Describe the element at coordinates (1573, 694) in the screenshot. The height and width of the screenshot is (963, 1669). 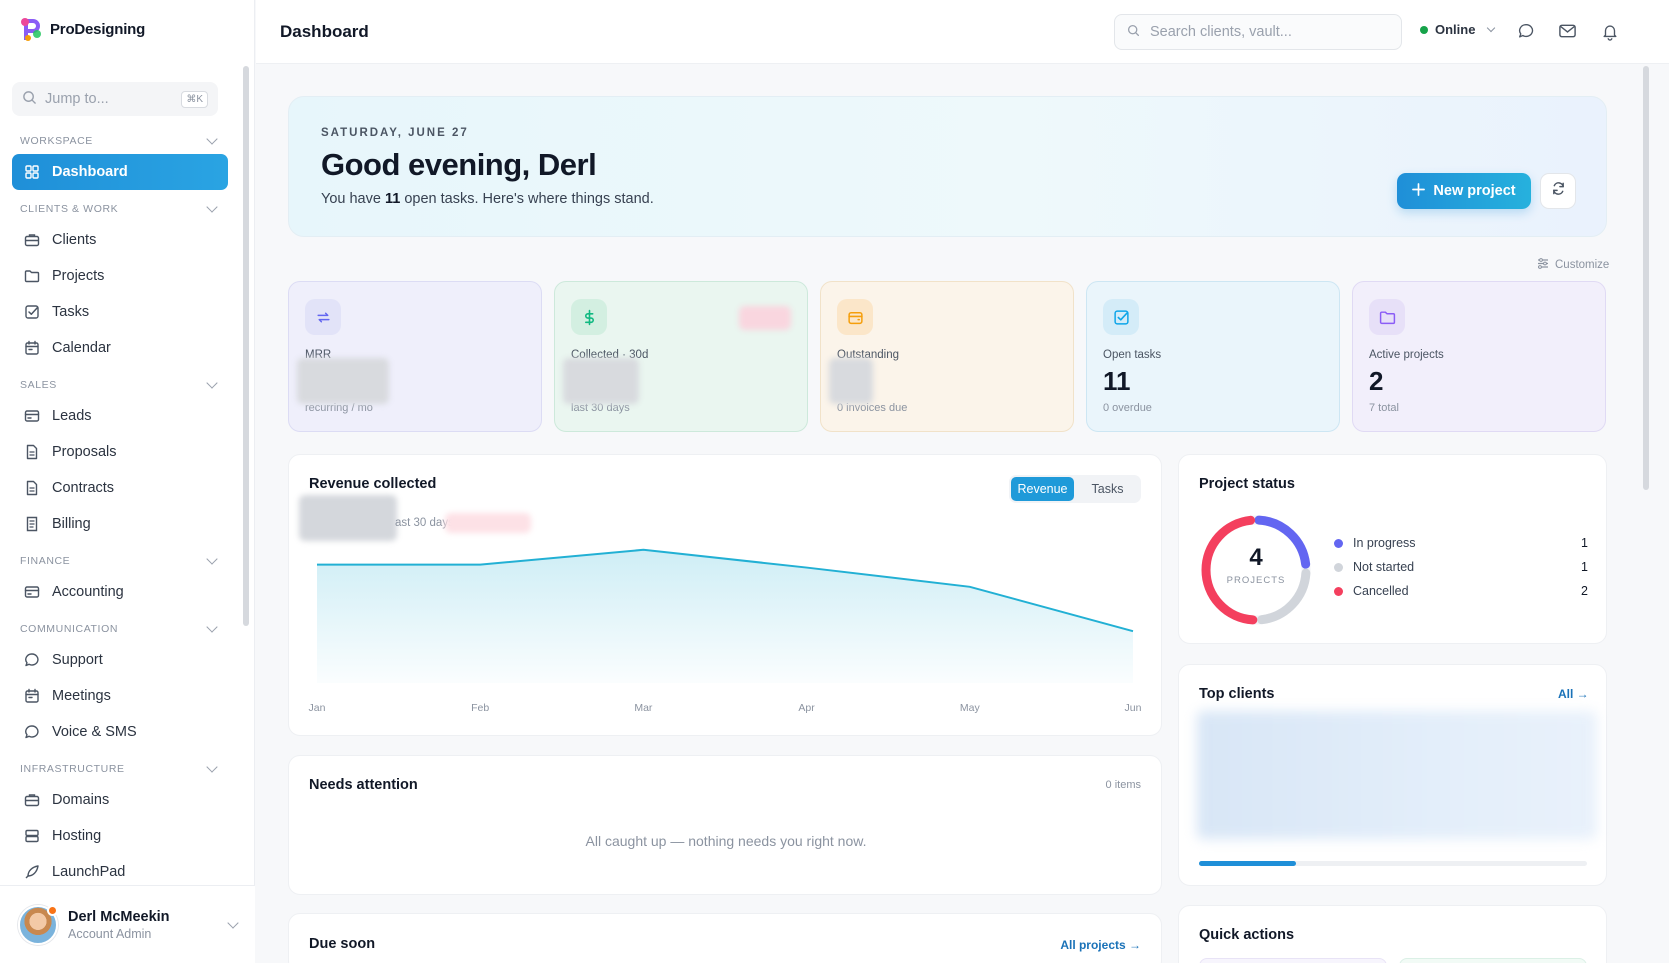
I see `top-clients-all-link: All →` at that location.